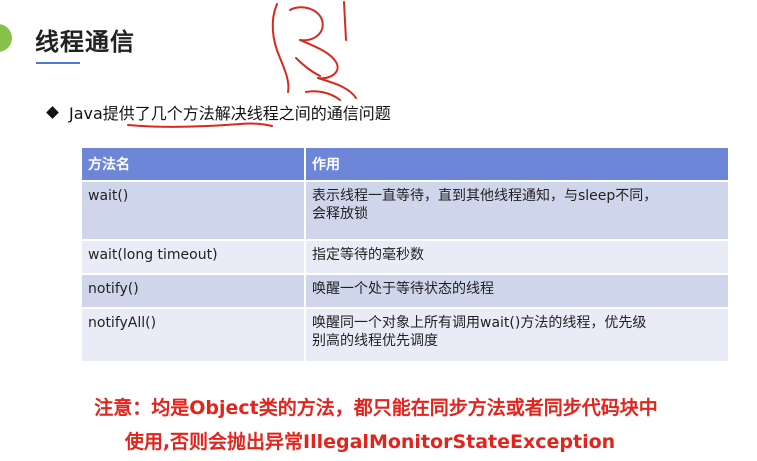 This screenshot has width=757, height=461. I want to click on header-purpose: 作用, so click(517, 164).